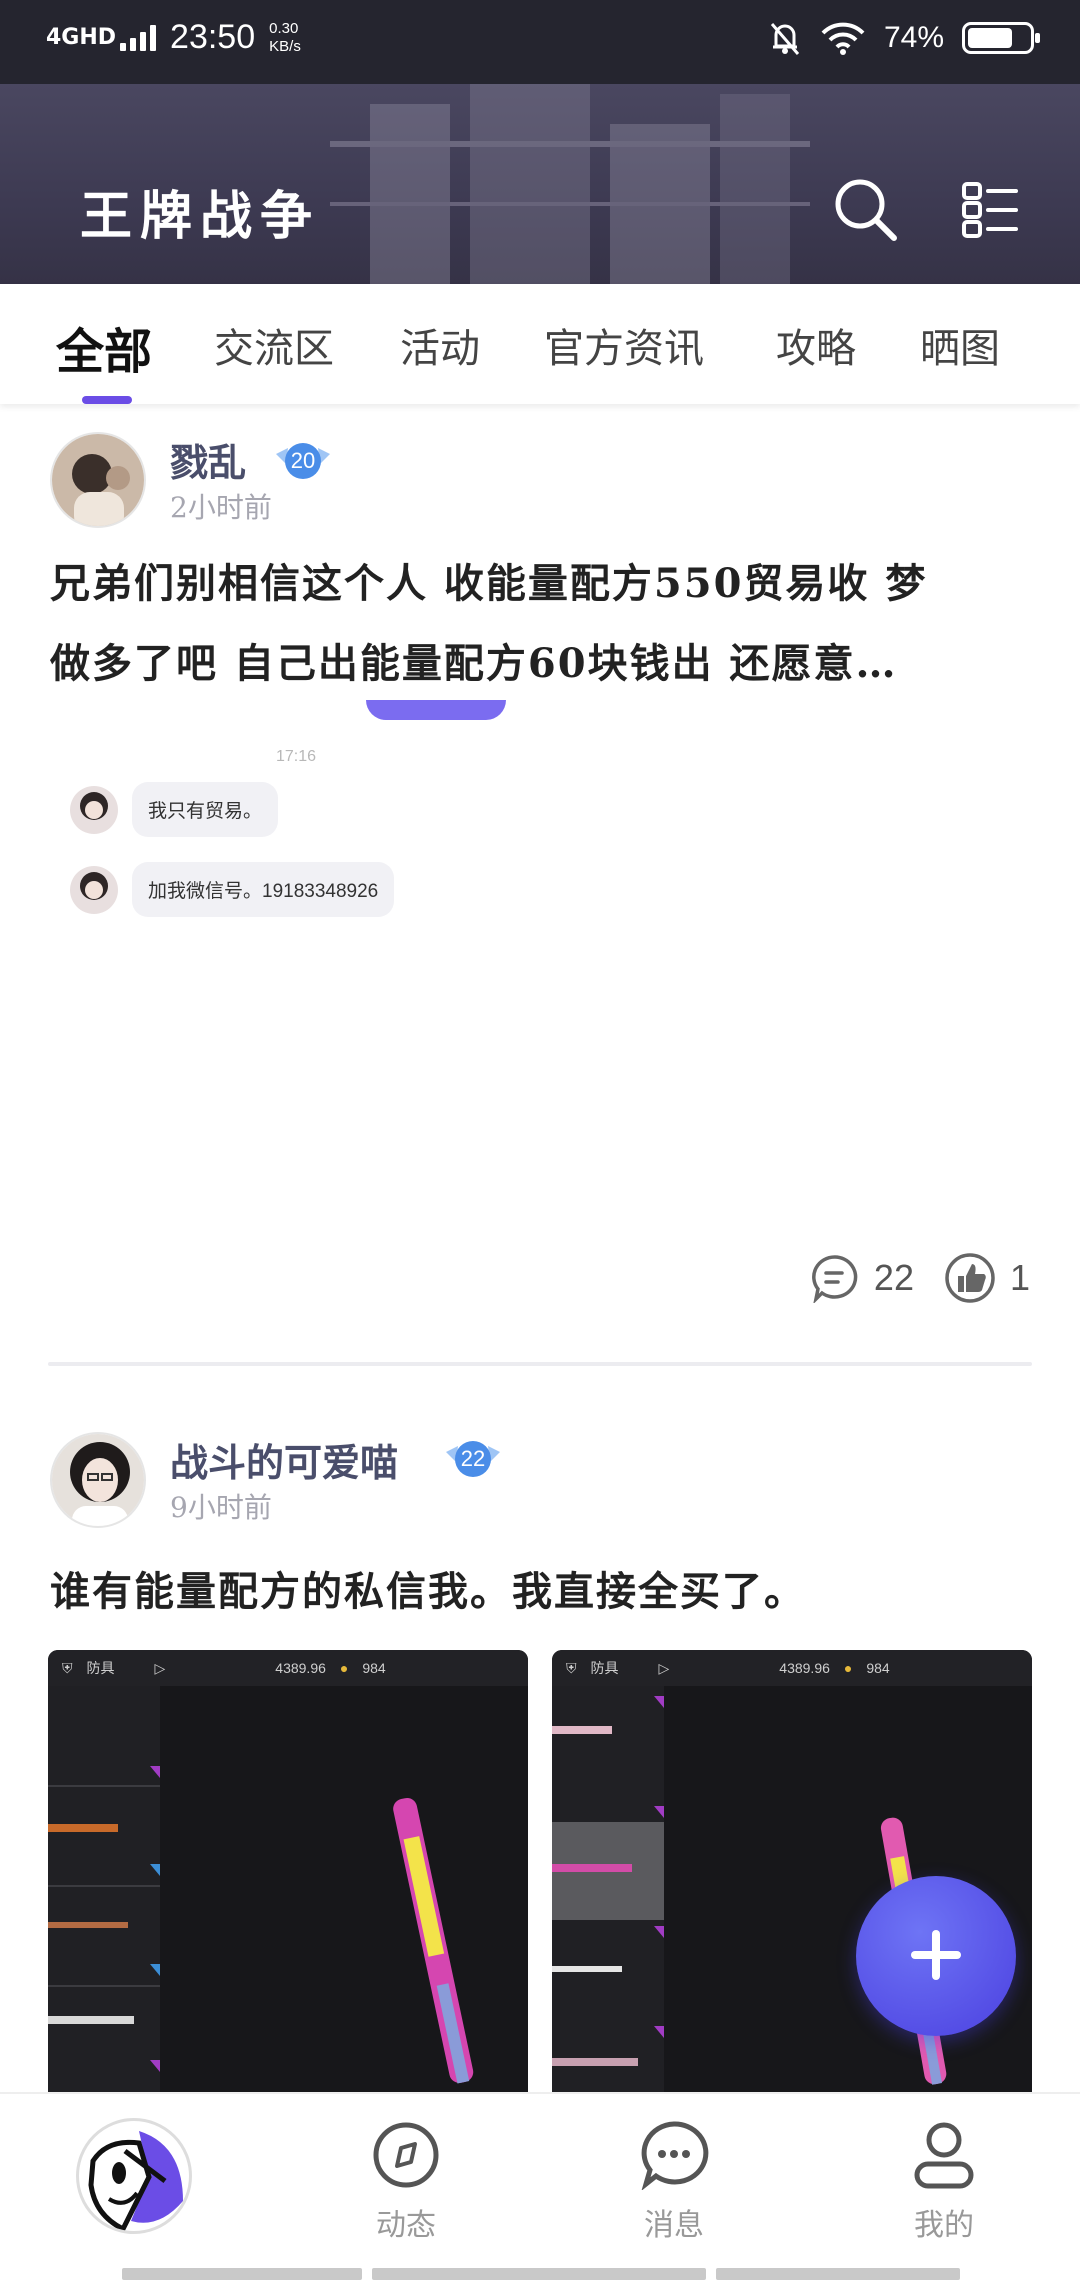 The image size is (1080, 2280). I want to click on level-number: 22, so click(473, 1458).